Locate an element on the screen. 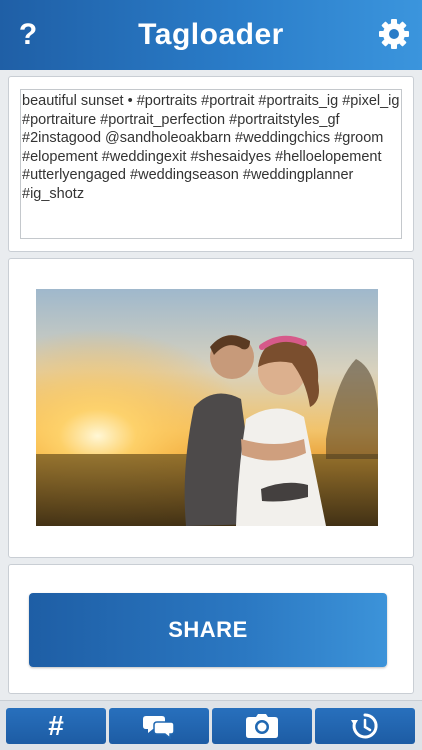 This screenshot has width=422, height=750. tab-history is located at coordinates (365, 726).